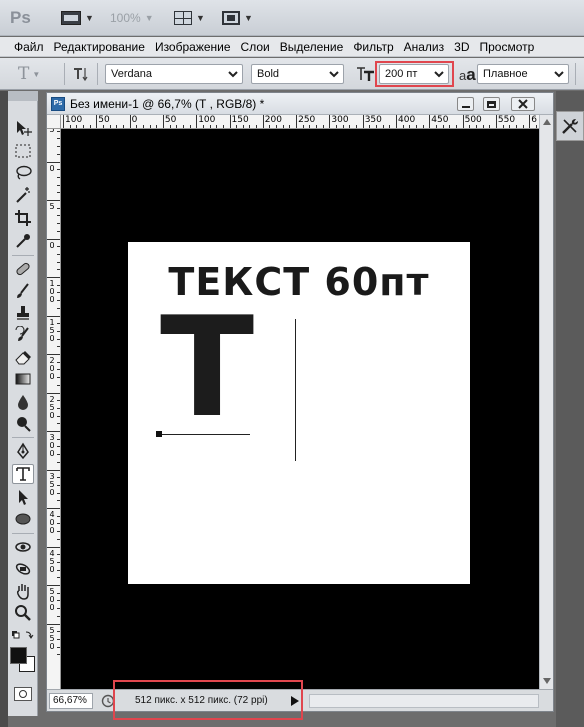 Image resolution: width=584 pixels, height=727 pixels. Describe the element at coordinates (52, 291) in the screenshot. I see `ruler-label: 1 0 0` at that location.